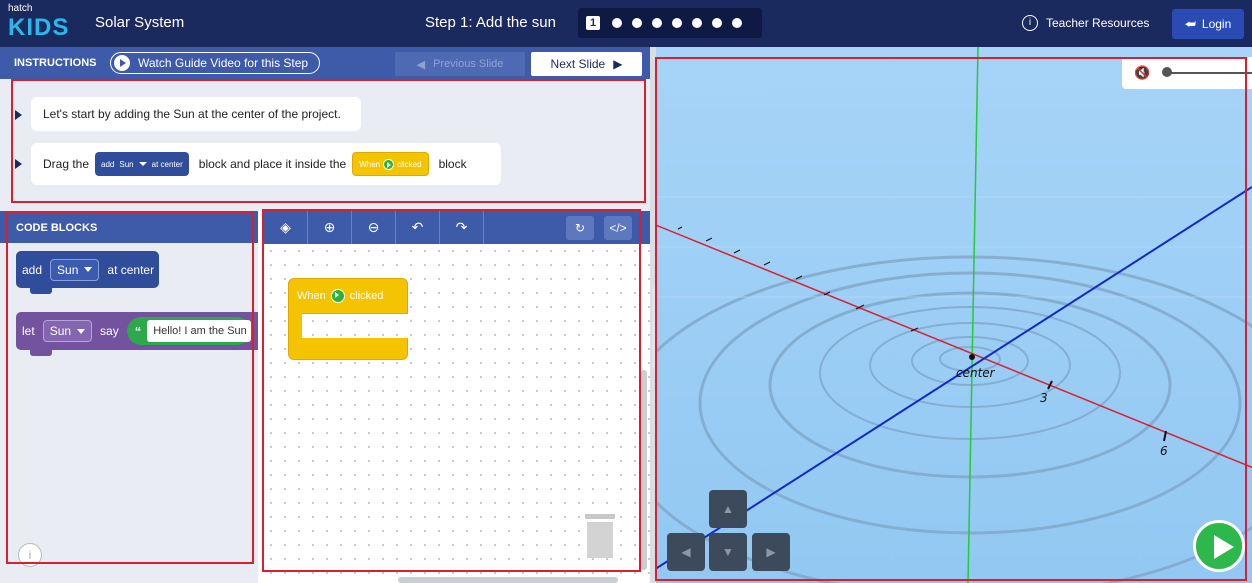  What do you see at coordinates (66, 164) in the screenshot?
I see `instruction-text: Drag the` at bounding box center [66, 164].